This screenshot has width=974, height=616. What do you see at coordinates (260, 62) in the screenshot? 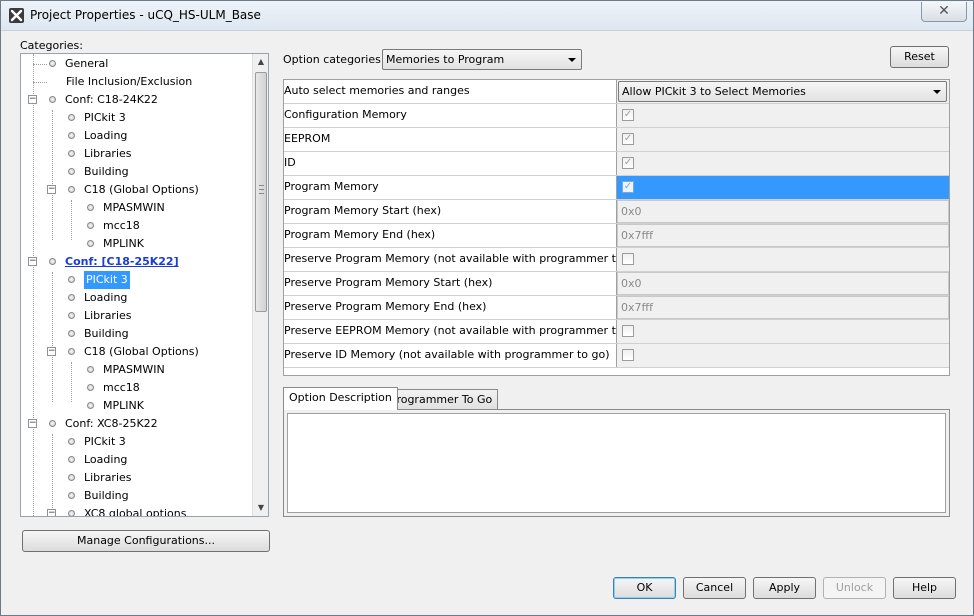
I see `scroll-up-arrow-icon: ▲` at bounding box center [260, 62].